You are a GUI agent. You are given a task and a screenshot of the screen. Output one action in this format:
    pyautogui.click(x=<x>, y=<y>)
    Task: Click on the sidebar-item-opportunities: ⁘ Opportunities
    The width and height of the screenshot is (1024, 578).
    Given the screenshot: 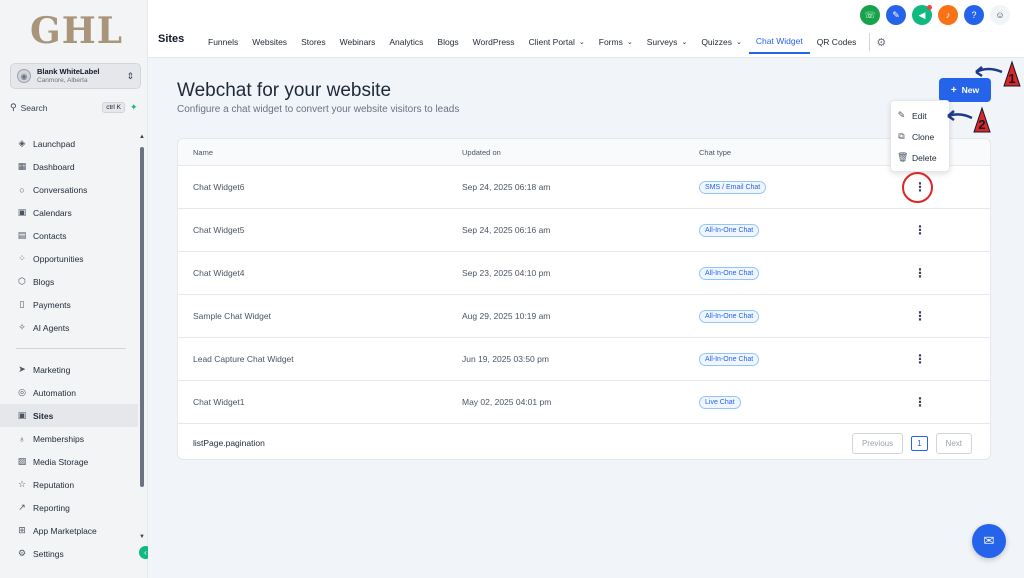 What is the action you would take?
    pyautogui.click(x=69, y=258)
    